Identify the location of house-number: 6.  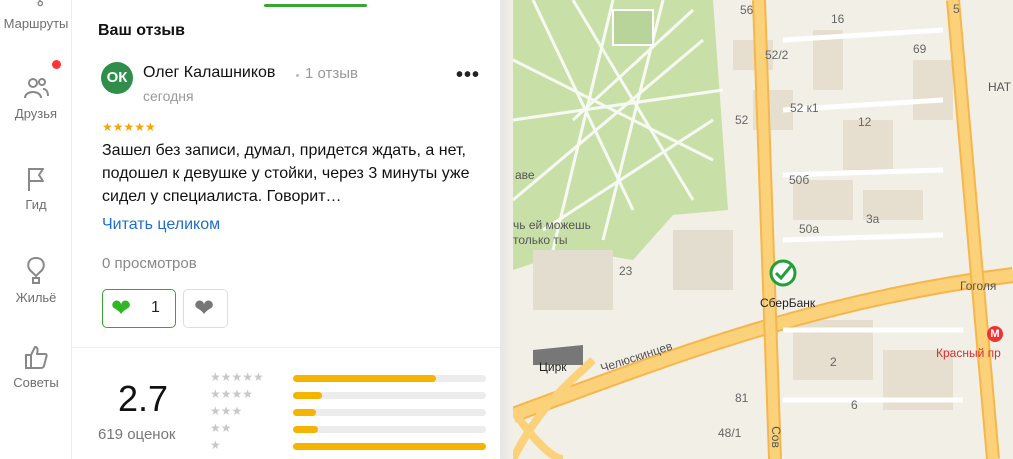
(854, 405).